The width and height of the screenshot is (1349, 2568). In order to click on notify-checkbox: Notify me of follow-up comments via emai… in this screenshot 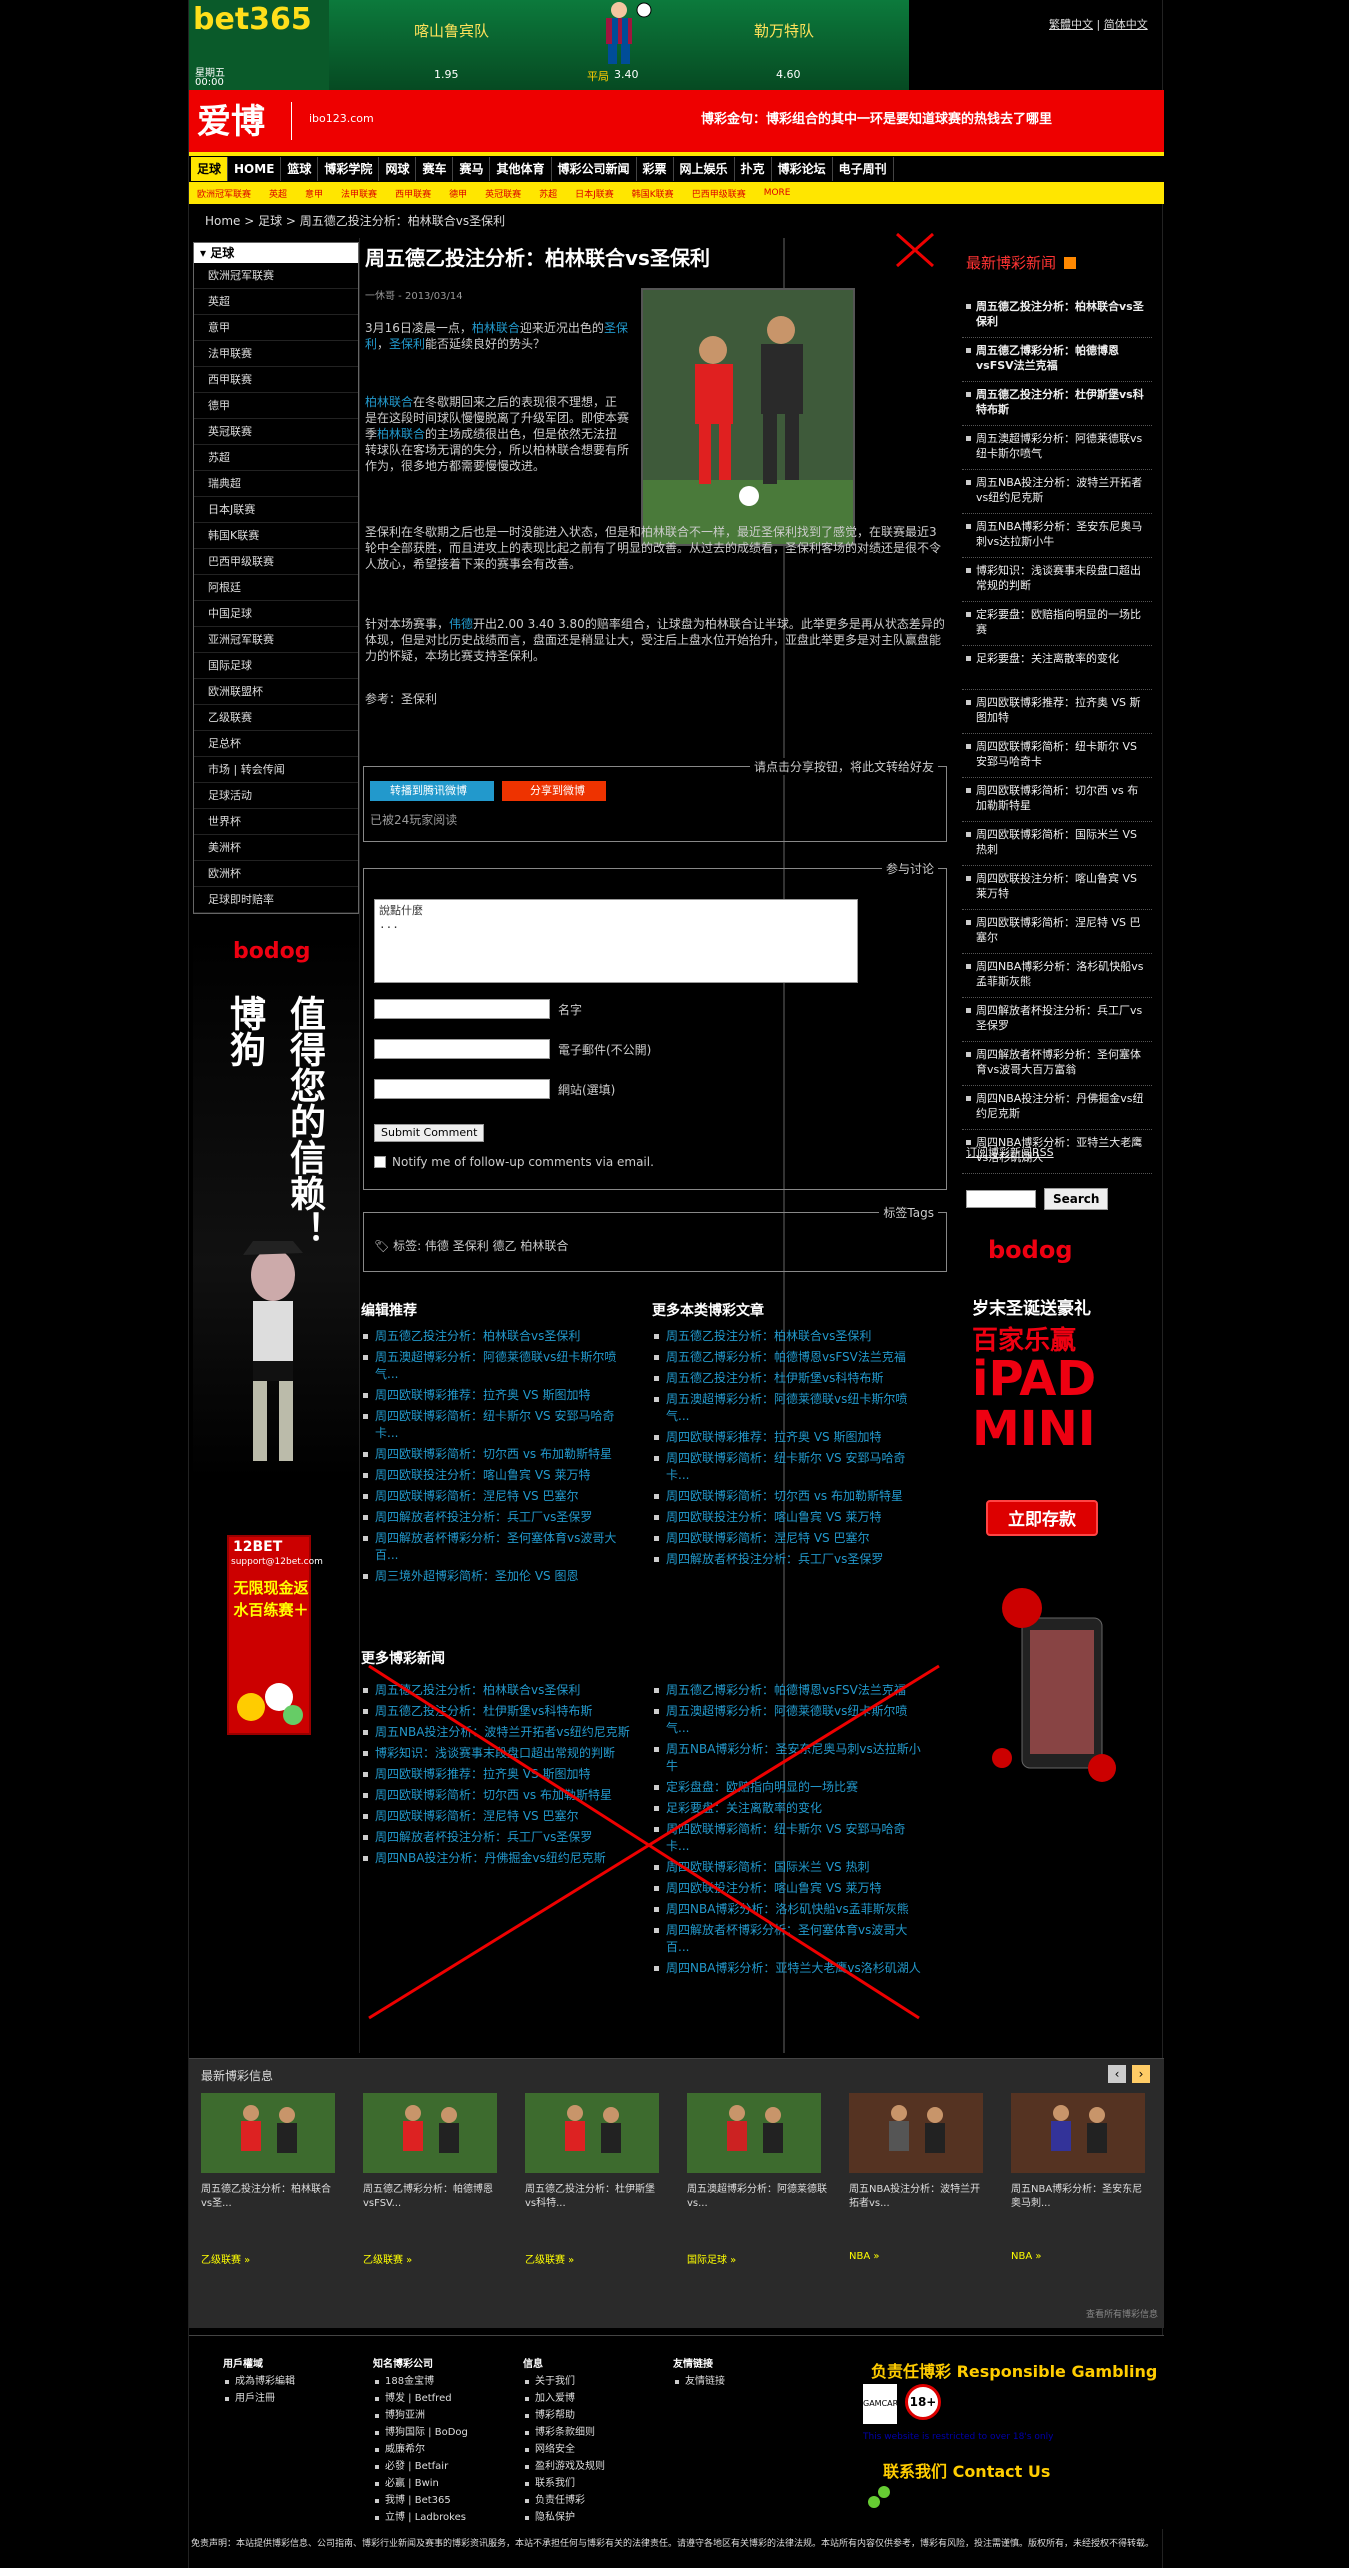, I will do `click(514, 1162)`.